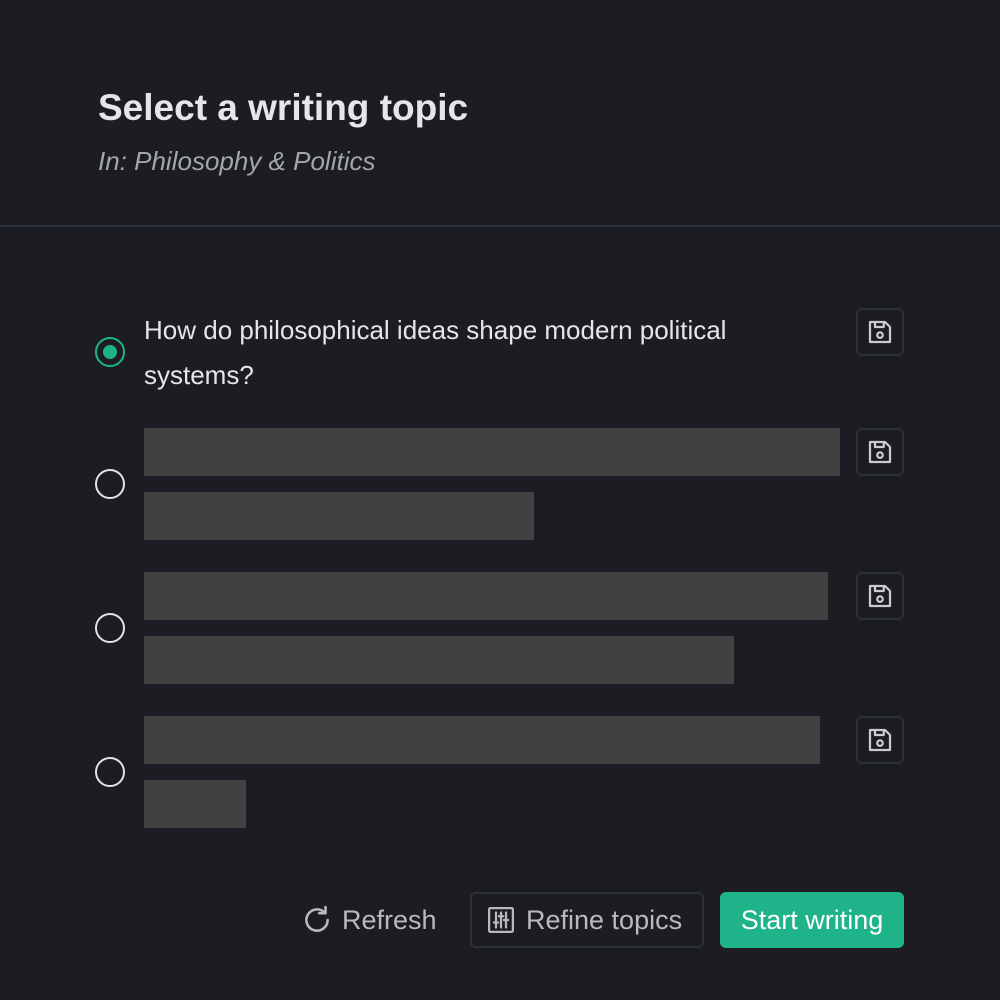 This screenshot has width=1000, height=1000. I want to click on refresh-icon, so click(317, 920).